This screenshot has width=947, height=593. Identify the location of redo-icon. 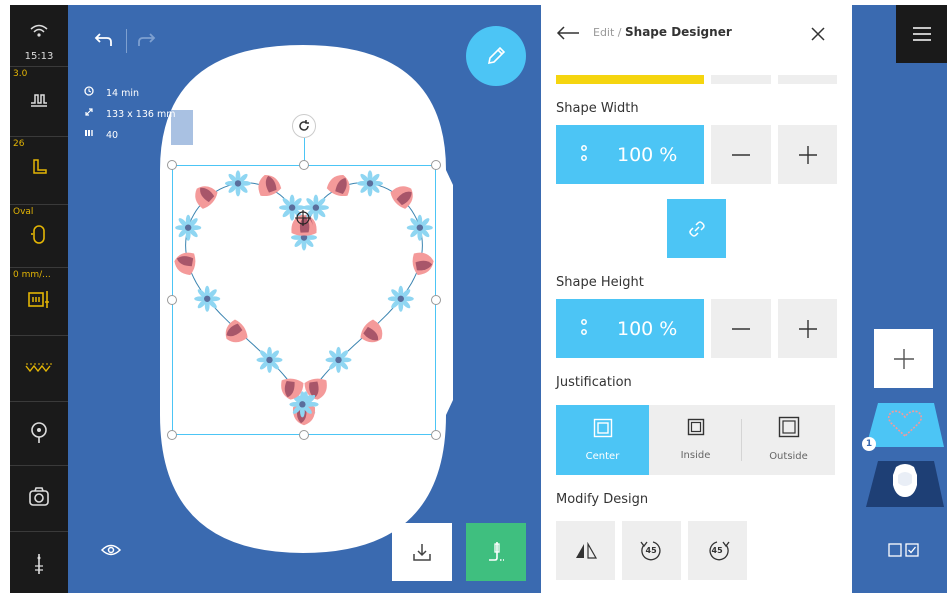
(147, 39).